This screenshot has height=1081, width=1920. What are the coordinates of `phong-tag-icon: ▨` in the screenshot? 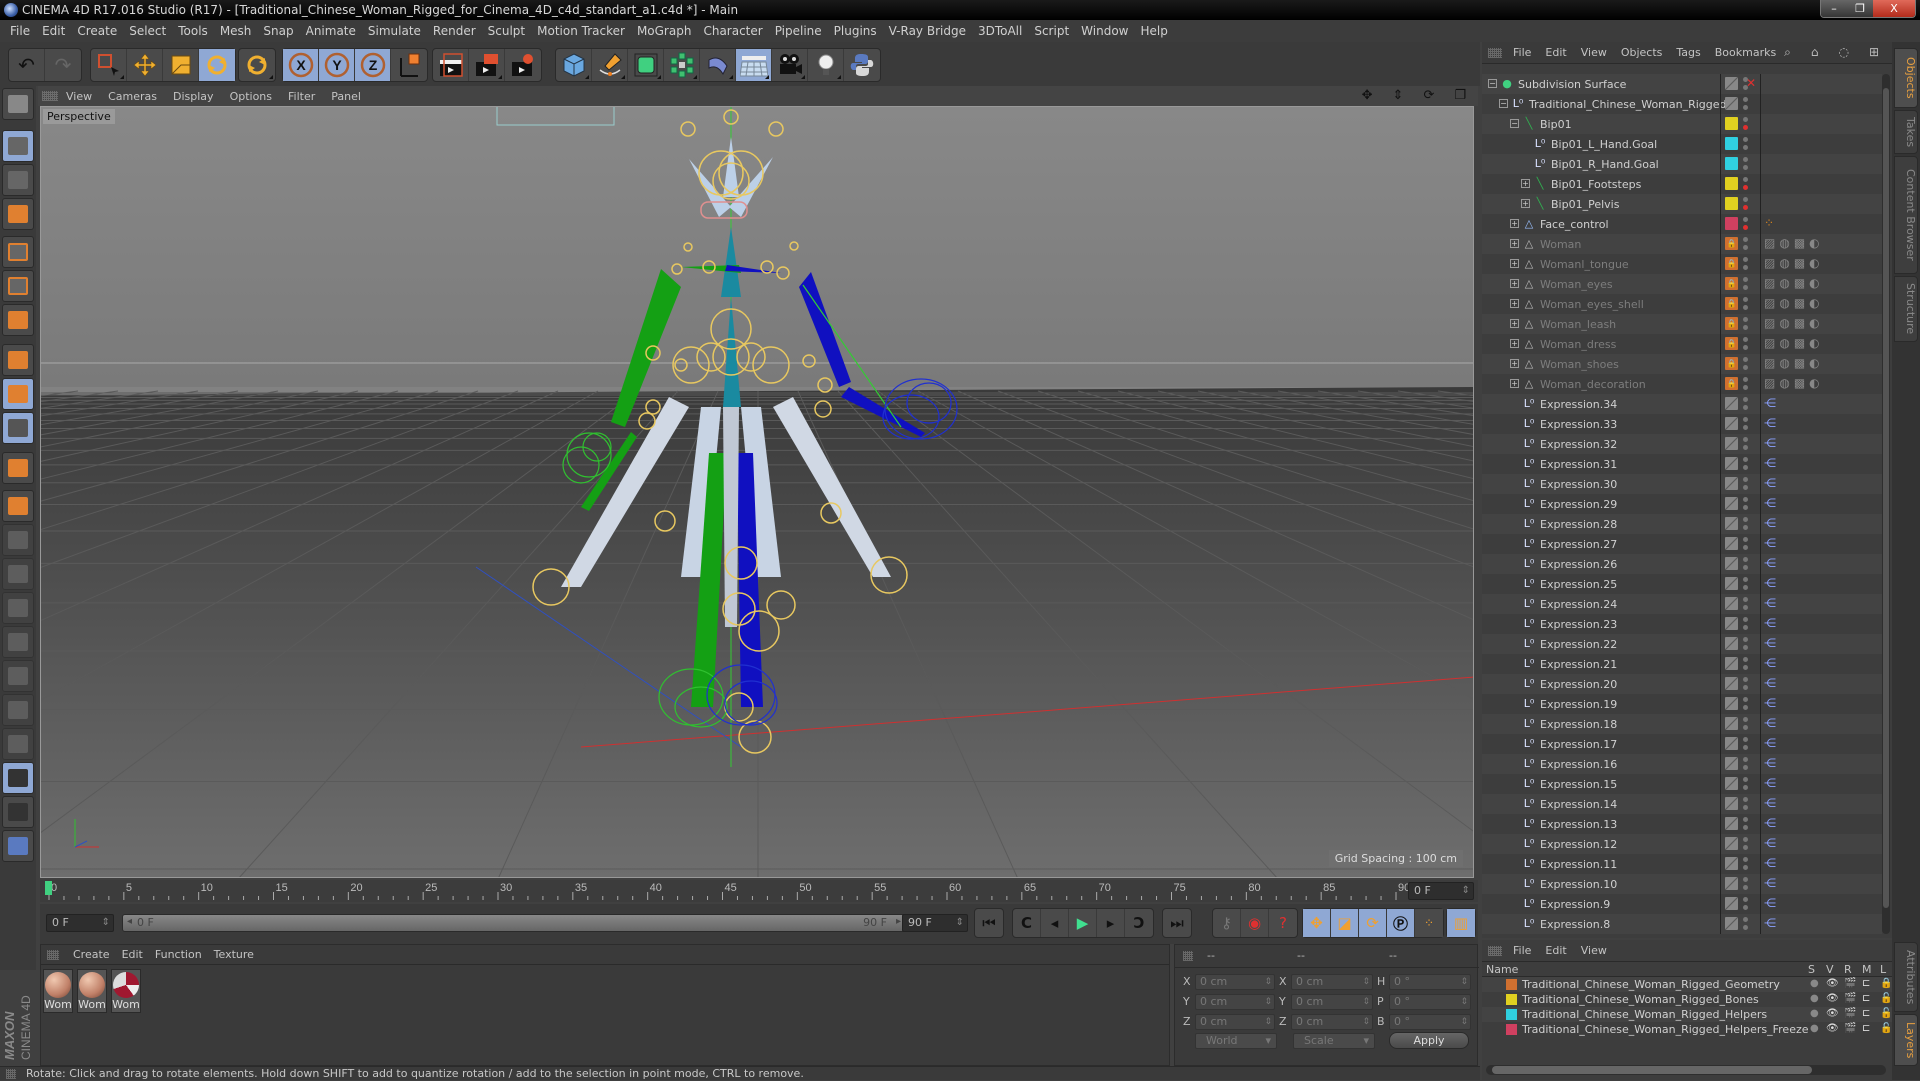 It's located at (1769, 283).